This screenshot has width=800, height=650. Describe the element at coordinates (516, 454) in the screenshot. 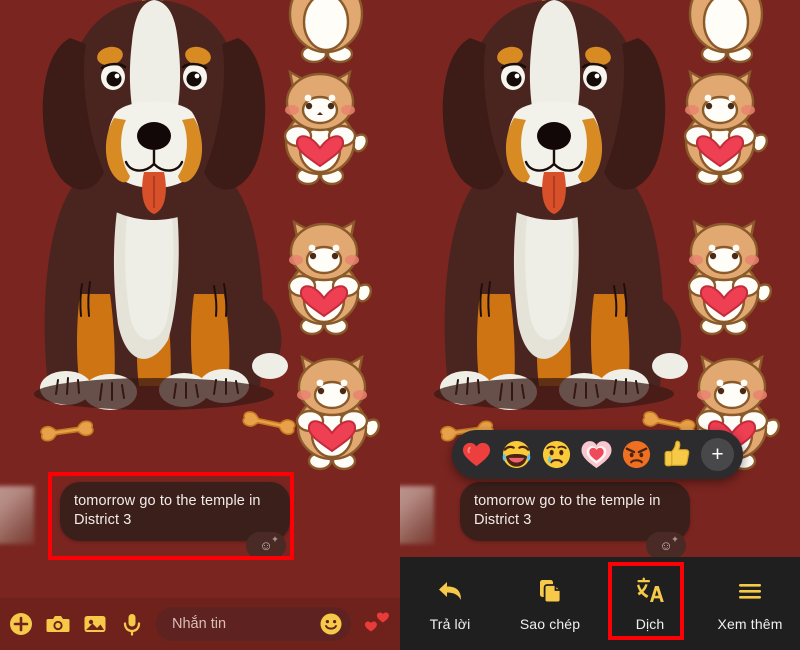

I see `laugh-reaction` at that location.